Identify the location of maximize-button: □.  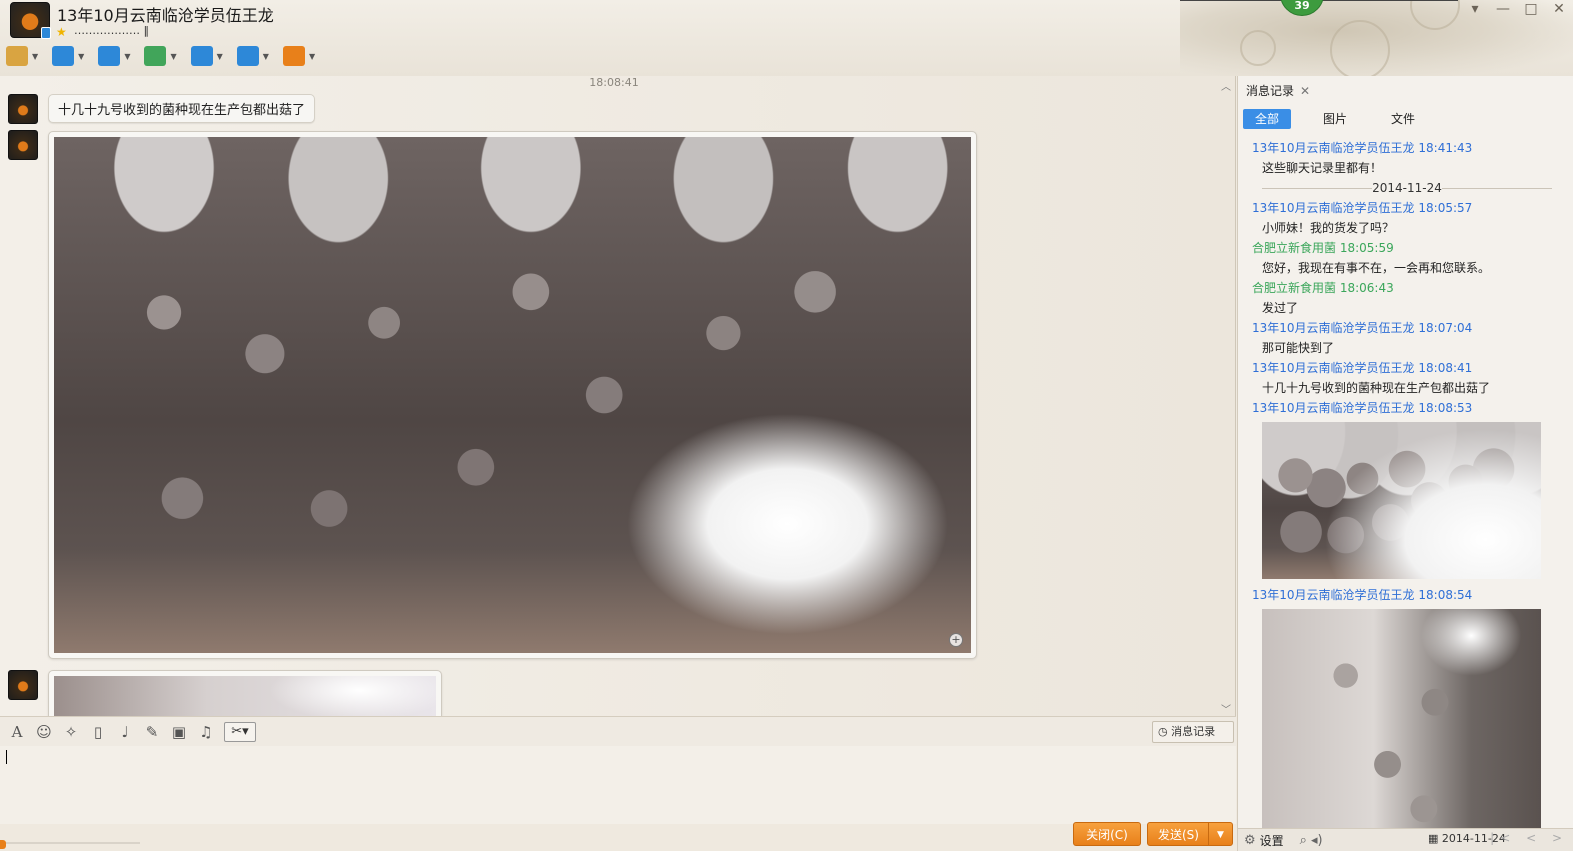
(1531, 10).